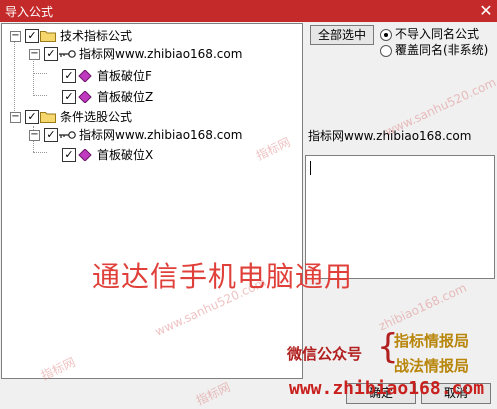 Image resolution: width=497 pixels, height=409 pixels. I want to click on tree-node-formula: ✓ 首板破位Z, so click(117, 97).